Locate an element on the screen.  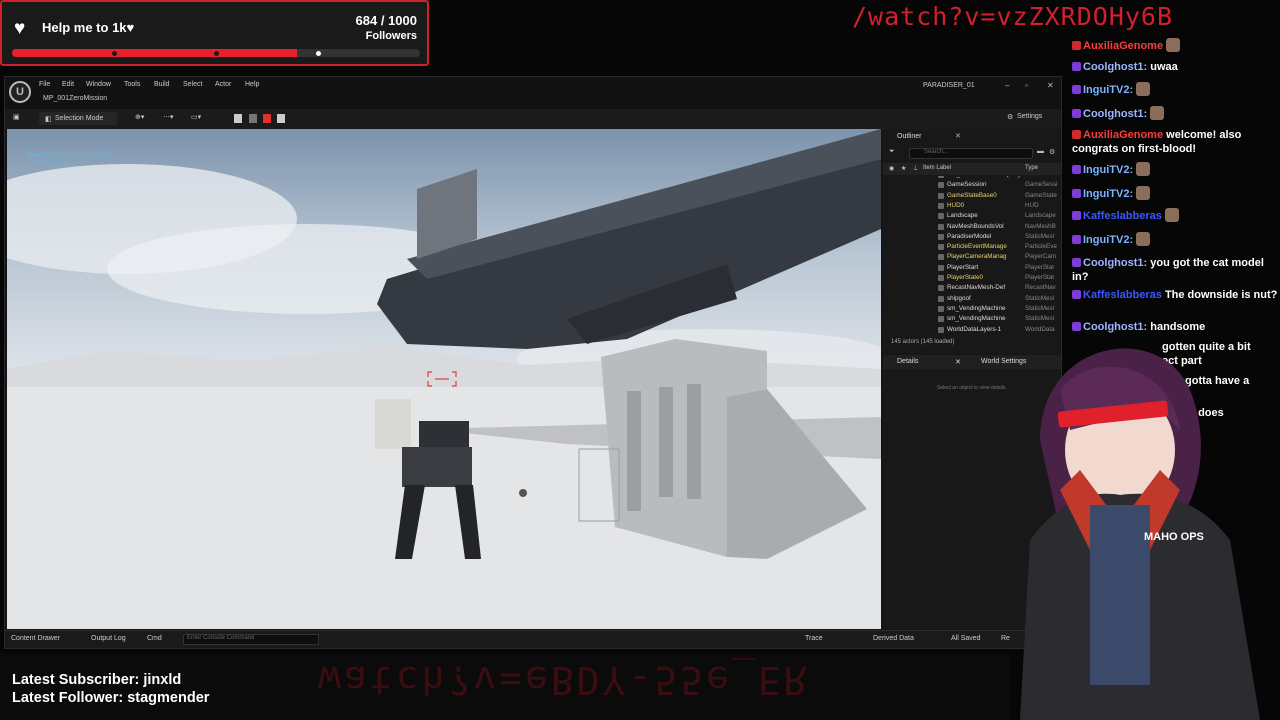
outliner-row: HUD0 HUD is located at coordinates (972, 206).